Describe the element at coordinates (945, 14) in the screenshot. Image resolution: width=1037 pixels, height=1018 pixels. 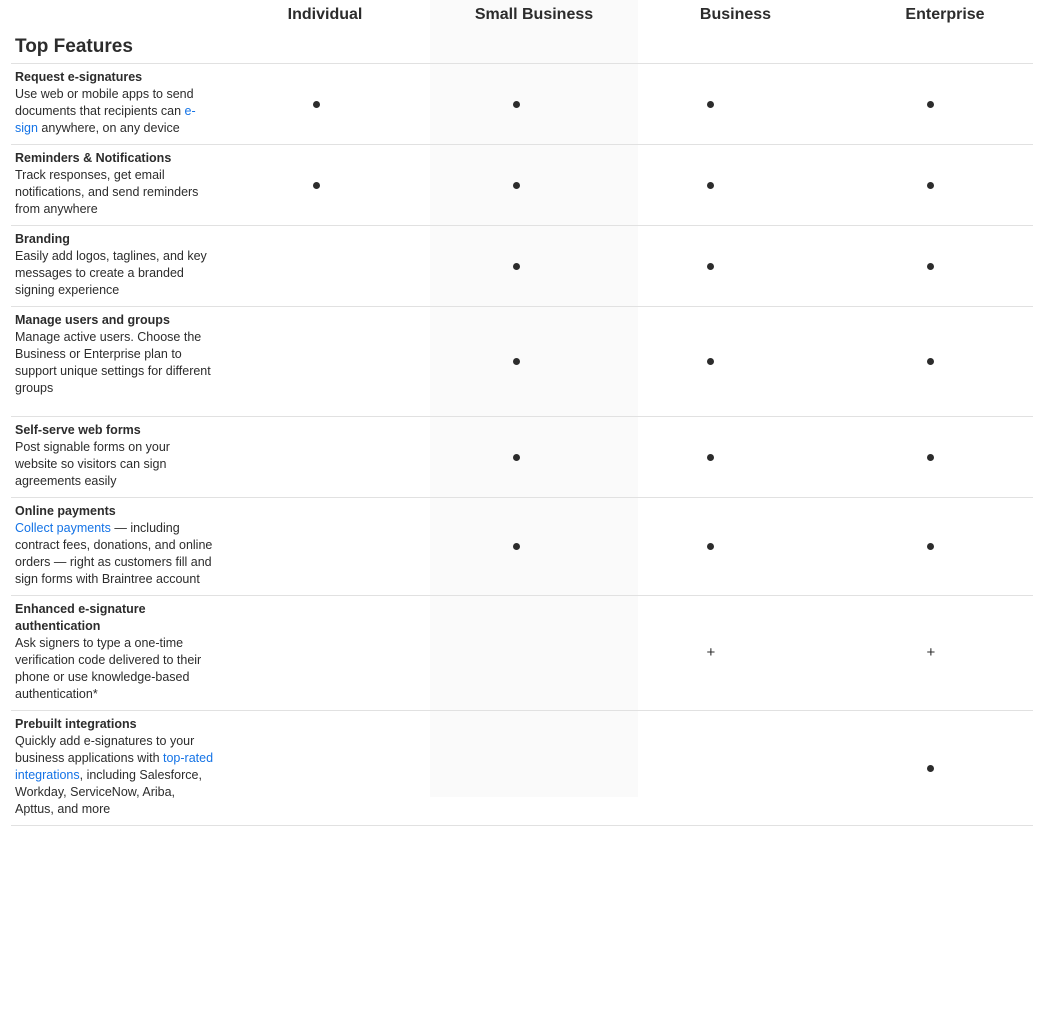
I see `plan-header-enterprise: Enterprise` at that location.